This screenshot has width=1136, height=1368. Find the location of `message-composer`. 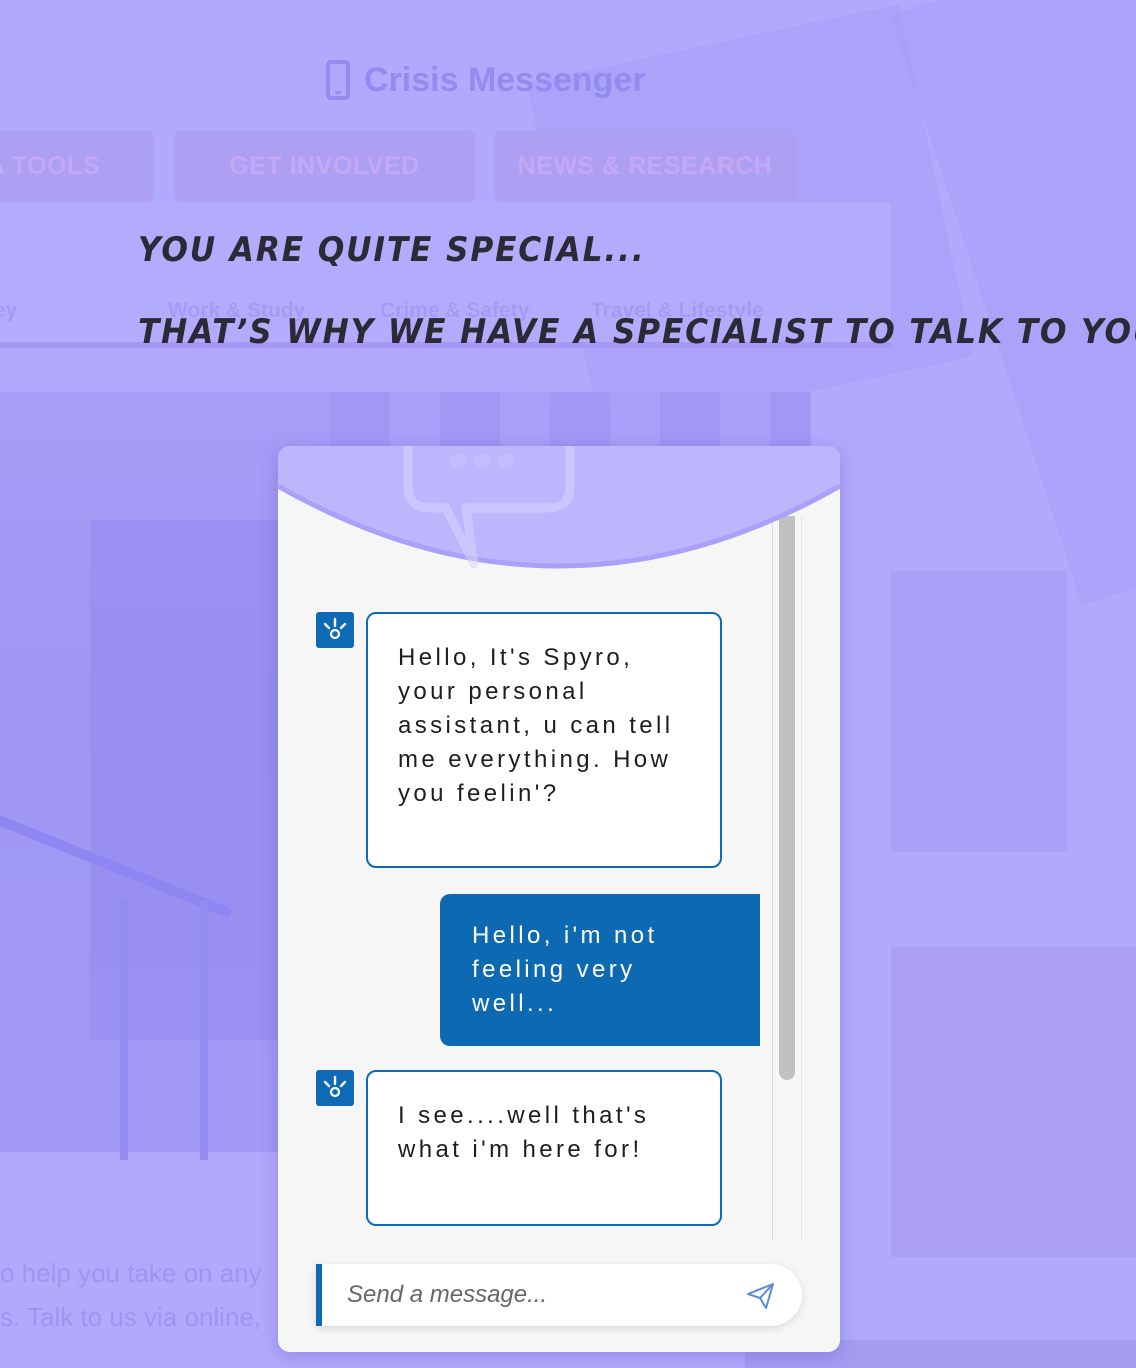

message-composer is located at coordinates (559, 1295).